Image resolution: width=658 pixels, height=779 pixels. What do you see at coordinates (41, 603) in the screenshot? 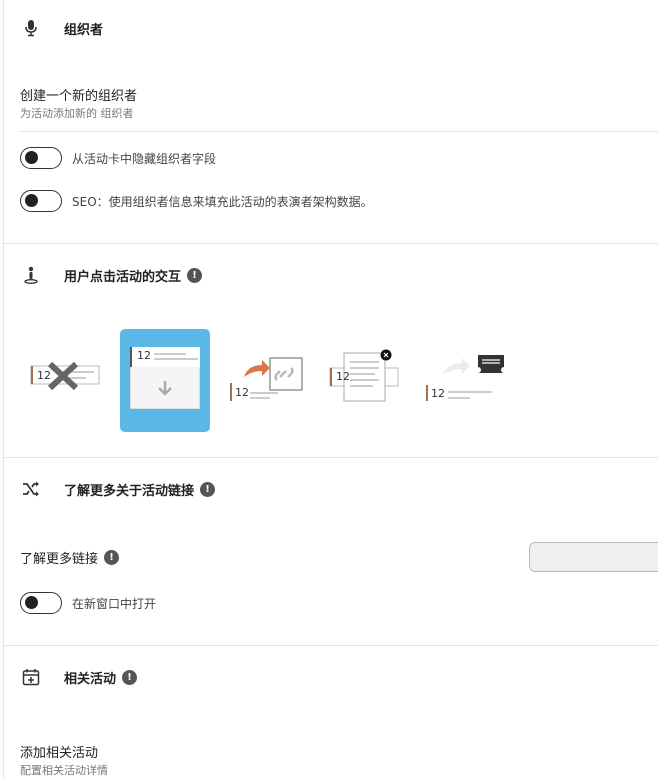
I see `open-new-window-toggle` at bounding box center [41, 603].